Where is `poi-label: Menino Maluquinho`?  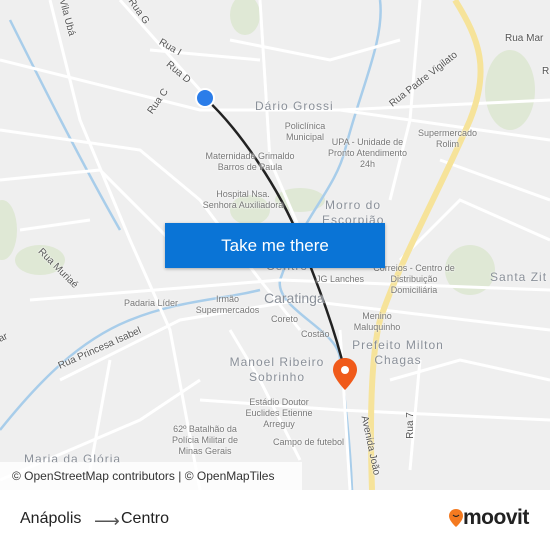 poi-label: Menino Maluquinho is located at coordinates (377, 321).